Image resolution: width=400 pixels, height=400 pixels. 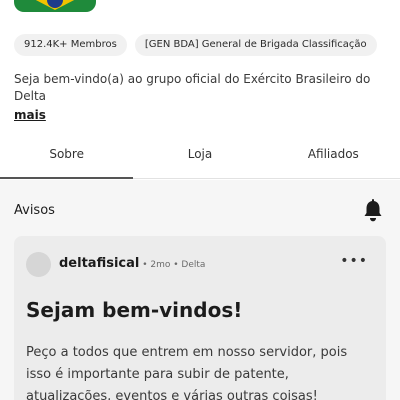 I want to click on post-author-line: deltafisical • 2mo • Delta, so click(x=132, y=263).